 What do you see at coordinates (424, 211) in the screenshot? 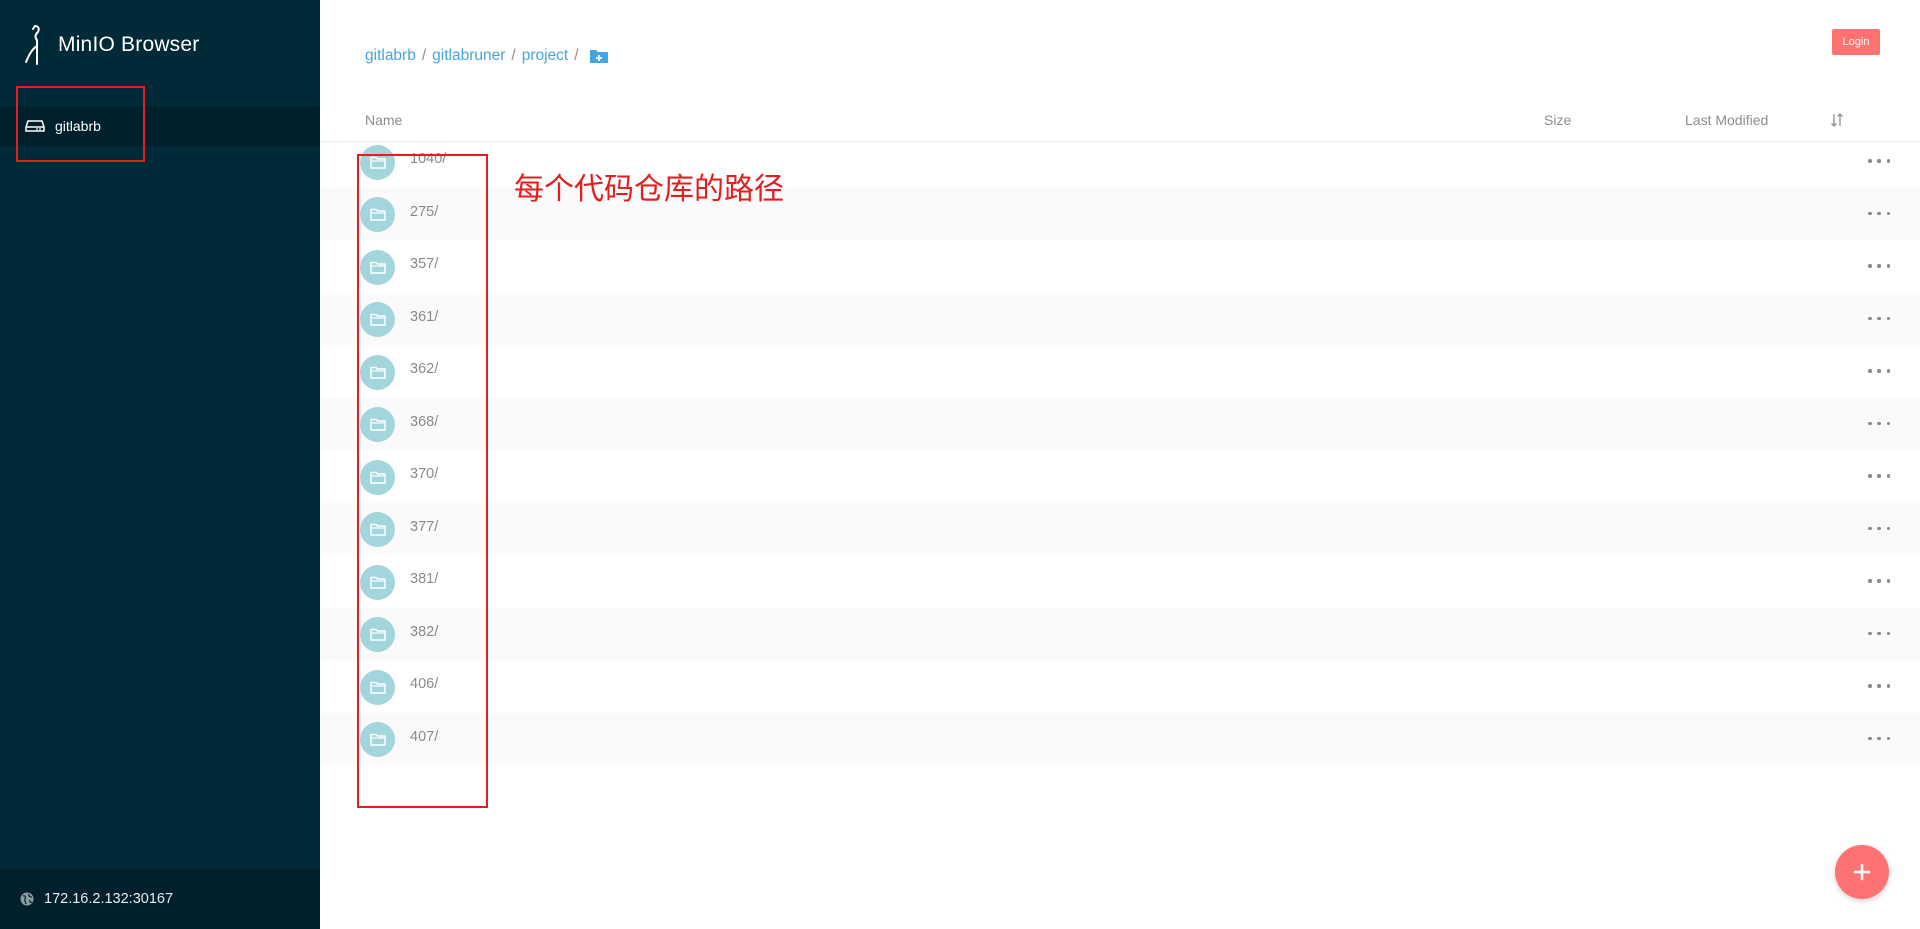
I see `list-item-name: 275/` at bounding box center [424, 211].